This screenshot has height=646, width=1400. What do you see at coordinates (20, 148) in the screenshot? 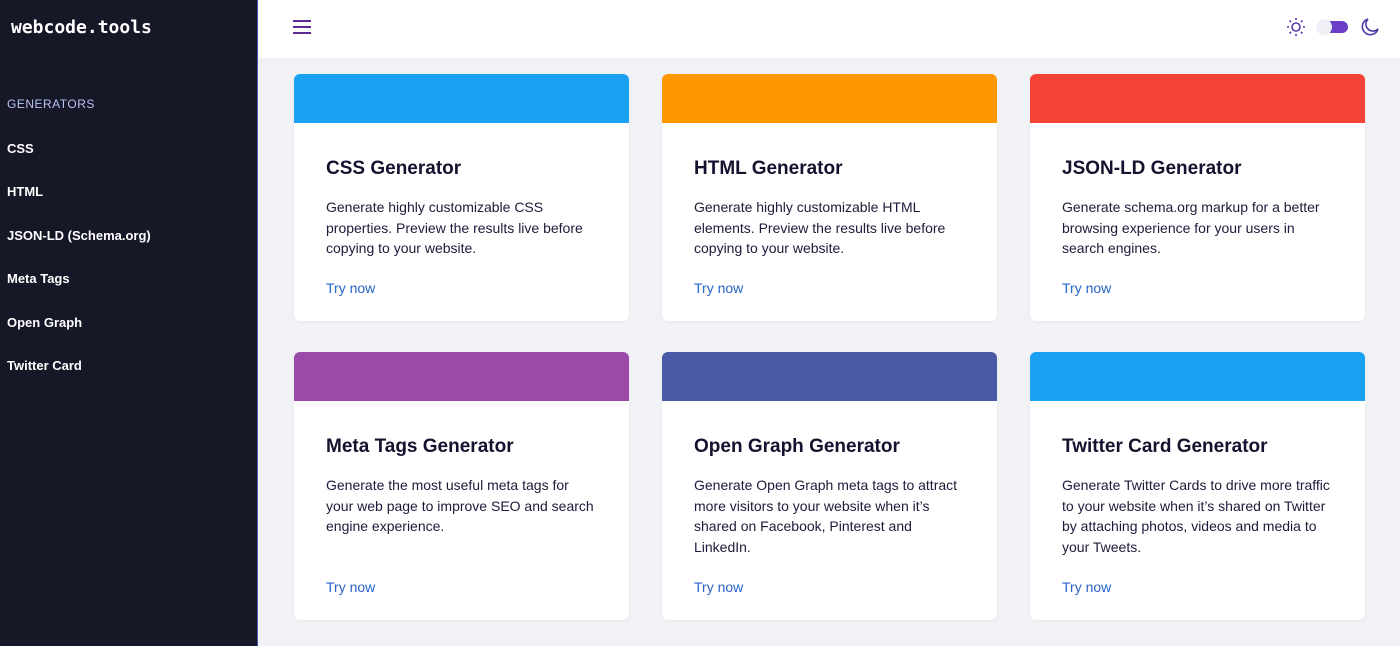
I see `sidebar-item-css: CSS` at bounding box center [20, 148].